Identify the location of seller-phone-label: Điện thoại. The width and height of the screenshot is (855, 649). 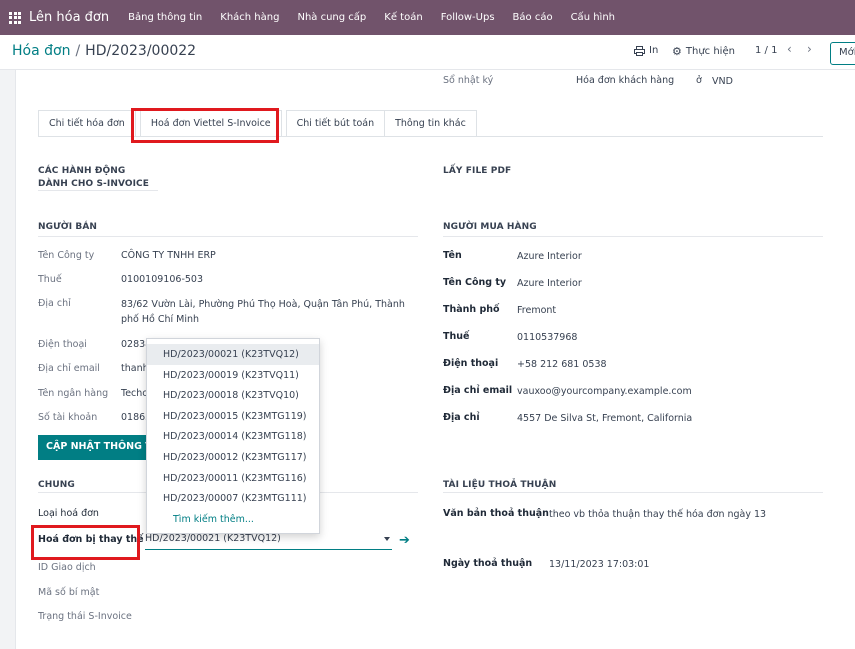
(62, 344).